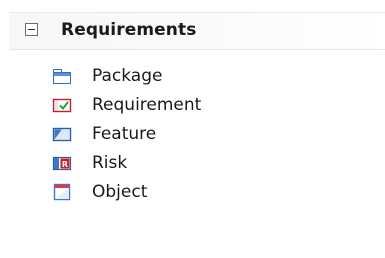  I want to click on svg-text: R, so click(65, 164).